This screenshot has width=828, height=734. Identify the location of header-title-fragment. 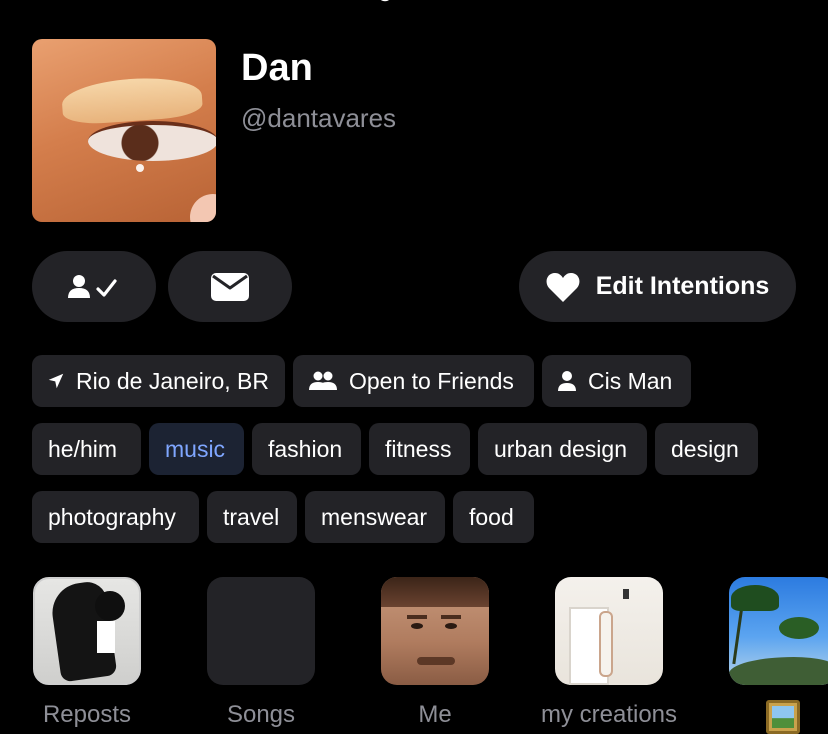
(385, 1).